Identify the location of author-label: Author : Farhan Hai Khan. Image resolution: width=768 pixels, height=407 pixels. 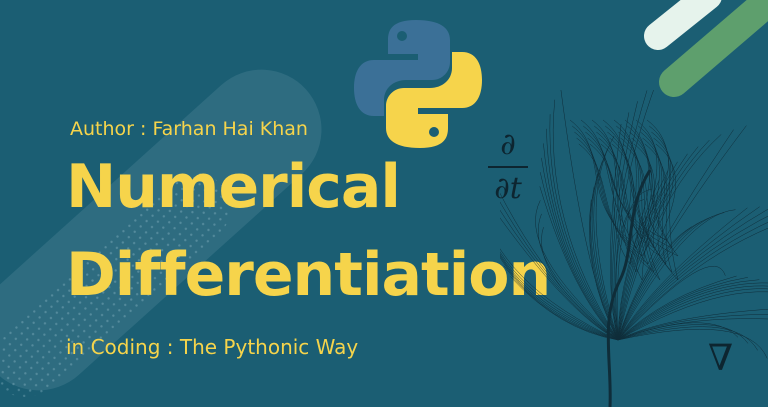
(189, 129).